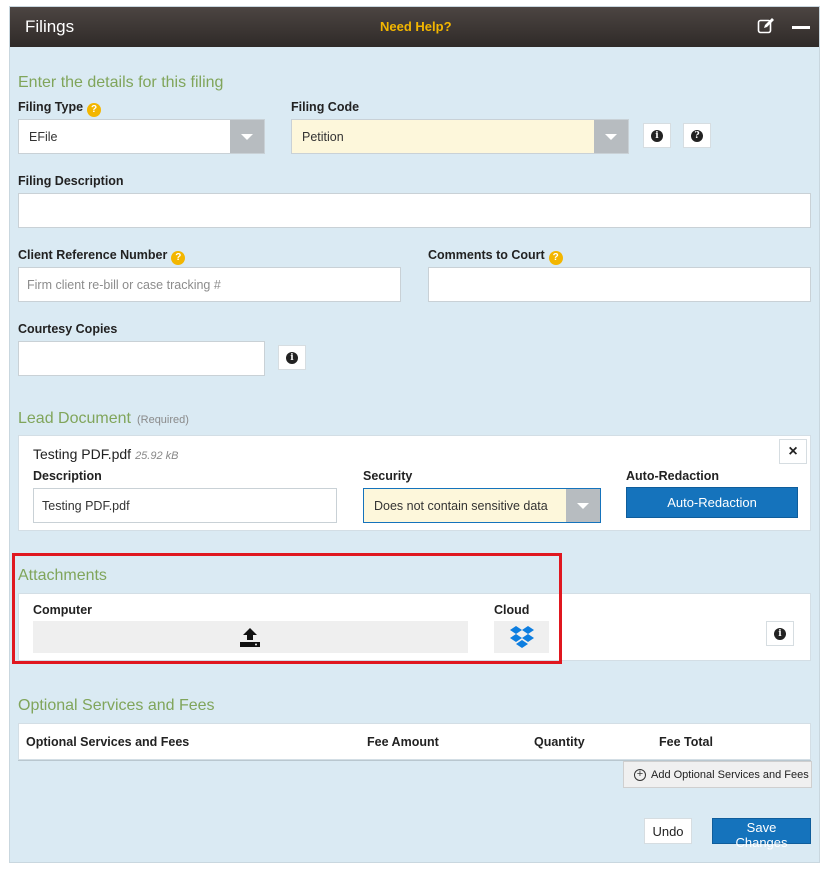 The width and height of the screenshot is (829, 869). I want to click on need-help-link: Need Help?, so click(416, 26).